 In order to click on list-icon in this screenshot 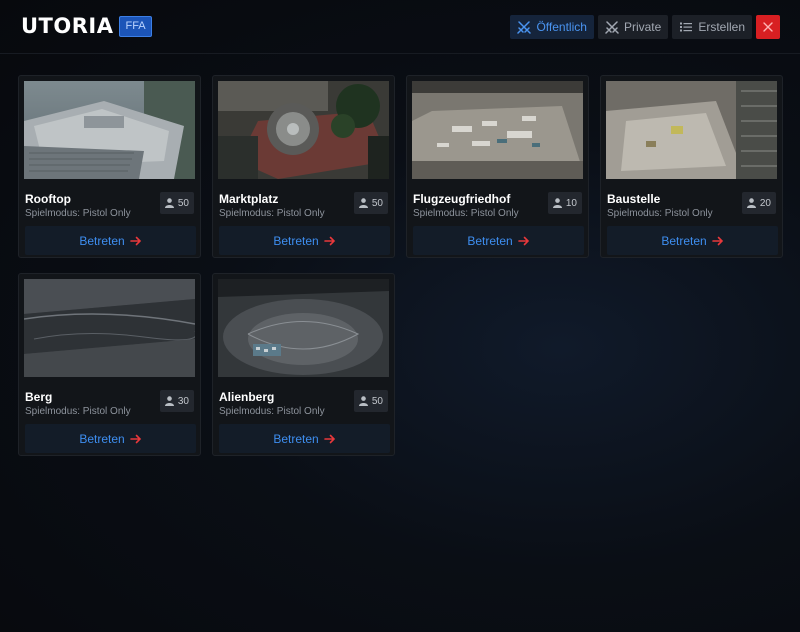, I will do `click(686, 27)`.